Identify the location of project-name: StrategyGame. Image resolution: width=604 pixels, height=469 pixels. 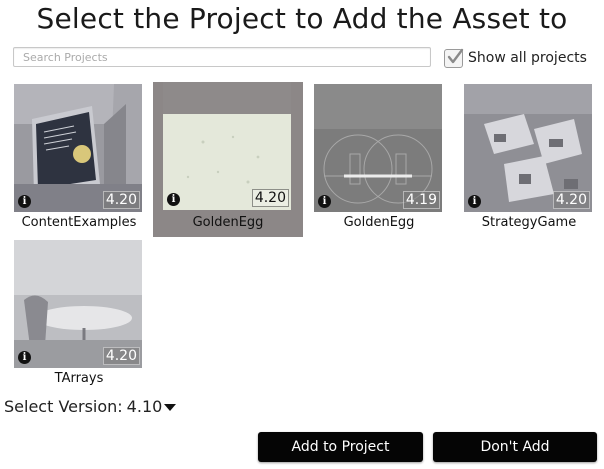
(529, 222).